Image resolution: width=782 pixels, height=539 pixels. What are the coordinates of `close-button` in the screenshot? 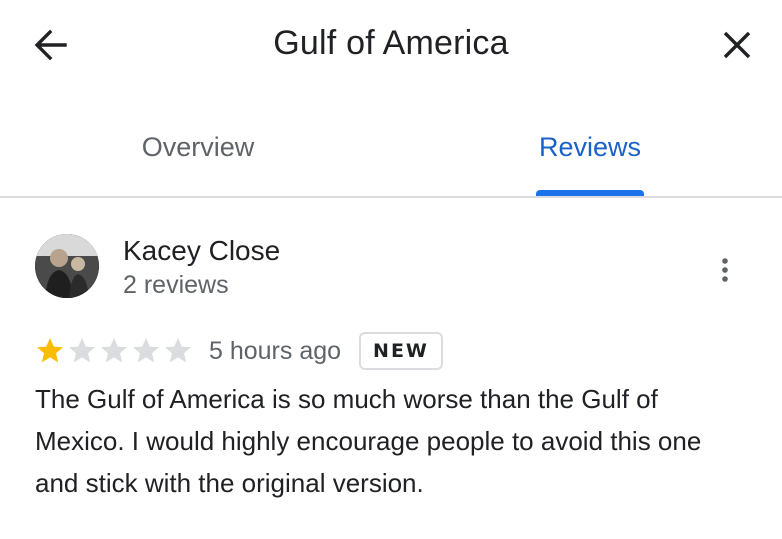 It's located at (737, 45).